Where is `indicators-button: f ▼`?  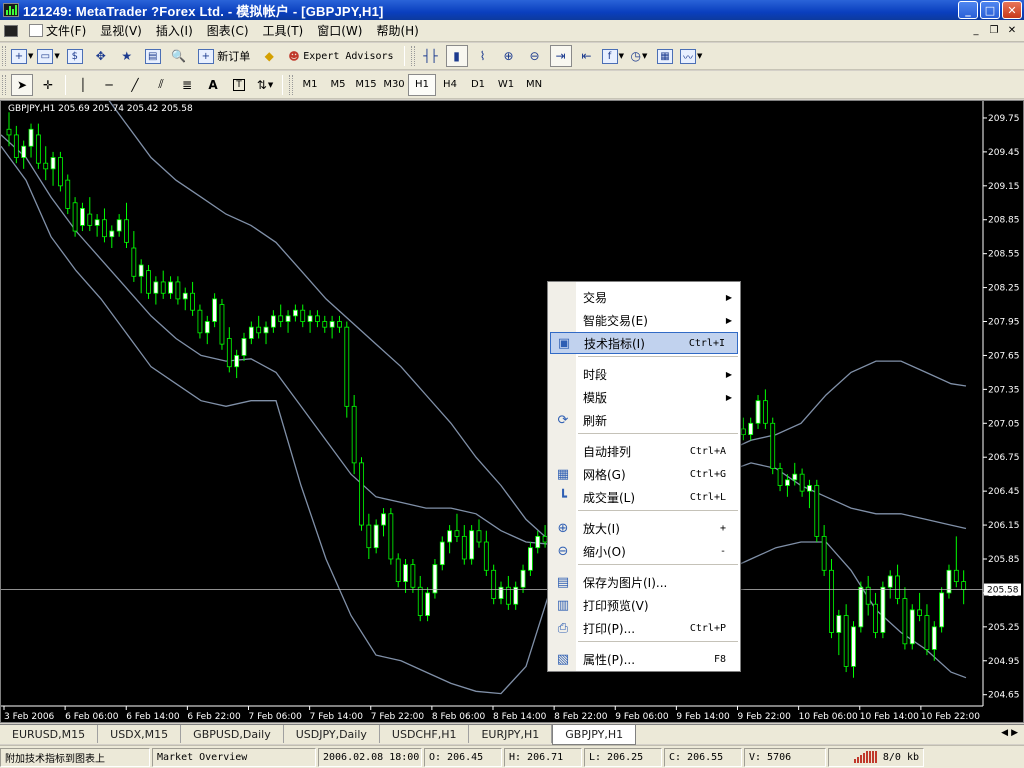
indicators-button: f ▼ is located at coordinates (612, 56).